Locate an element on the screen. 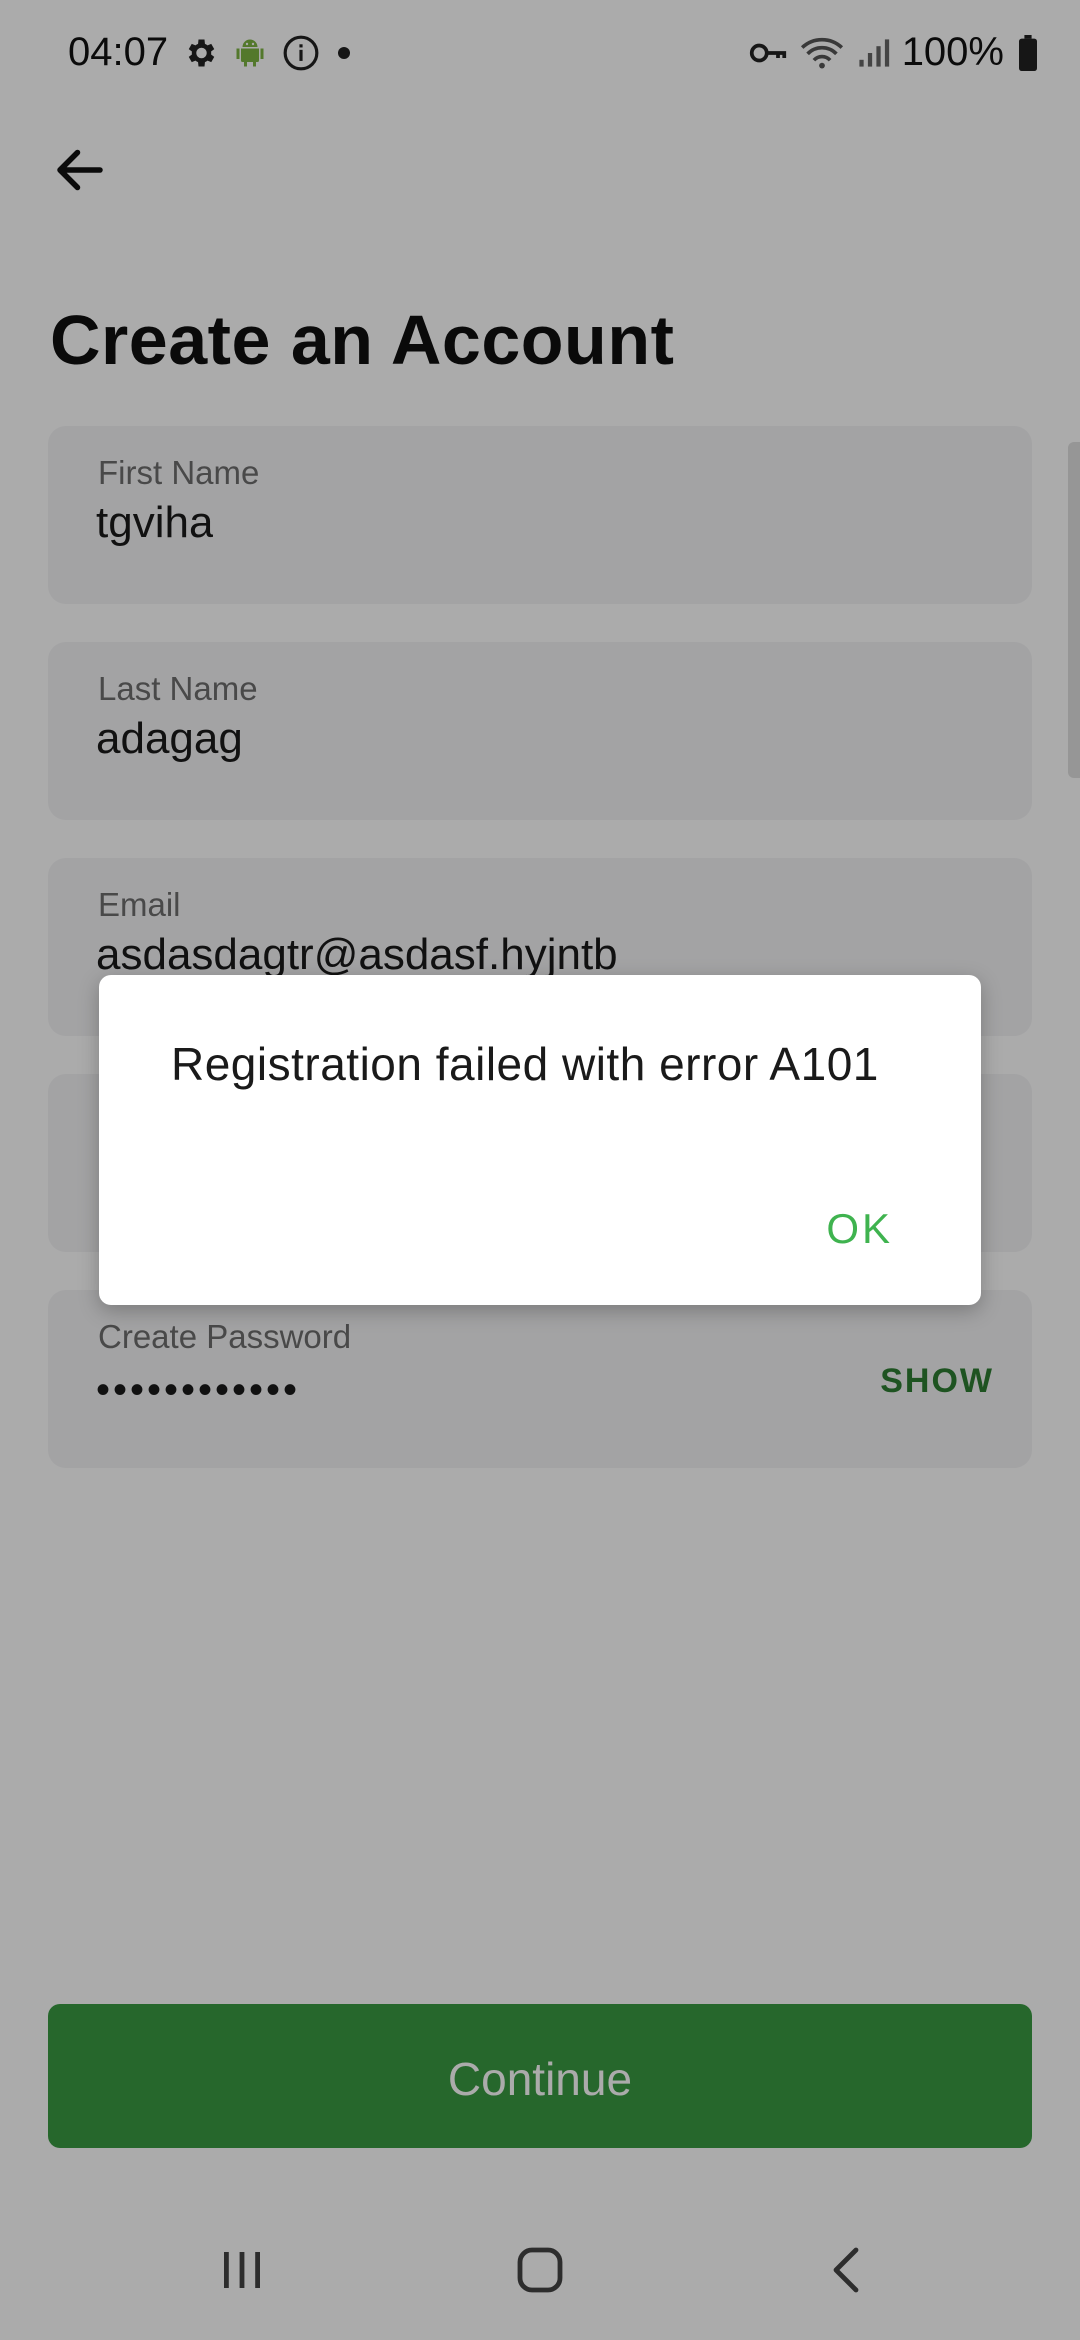  dialog-message: Registration failed with error A101 is located at coordinates (525, 1064).